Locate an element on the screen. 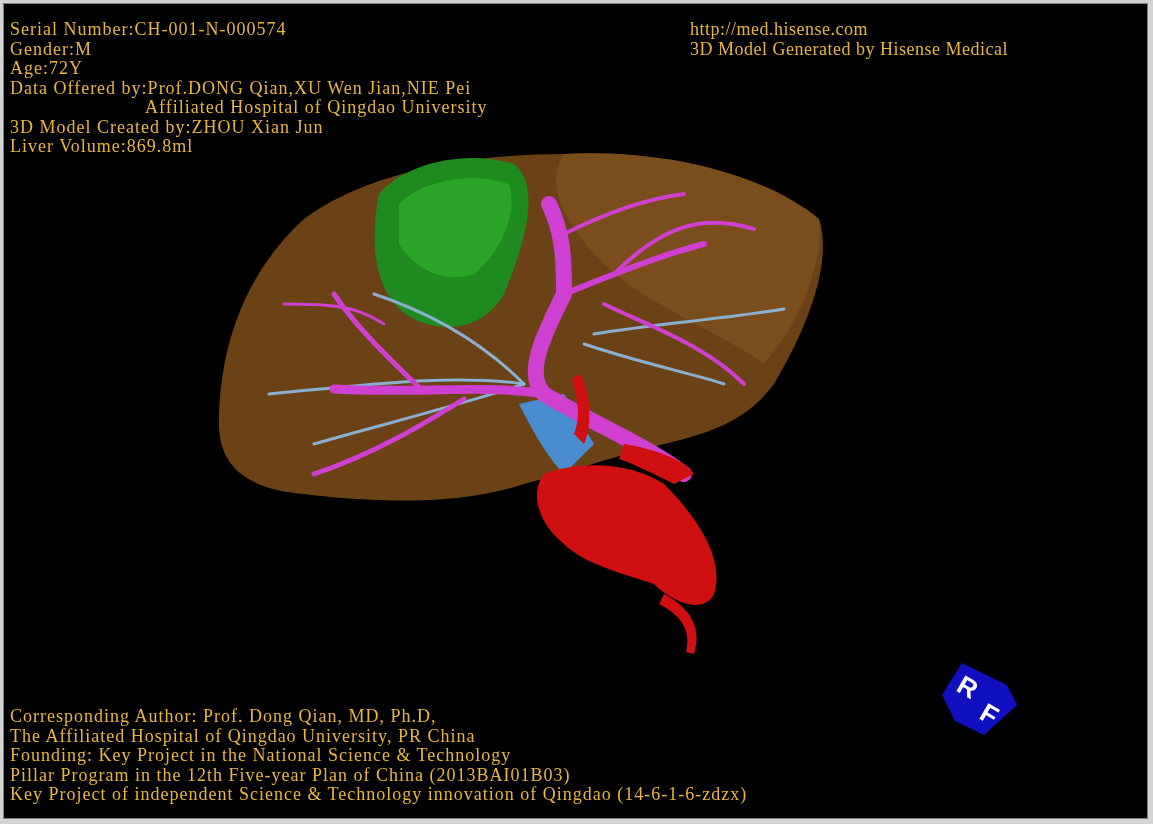 The image size is (1153, 824). footer-text: Key Project of independent Science & Technology innovation of Qingdao (14-6-1-6-zdzx) is located at coordinates (379, 795).